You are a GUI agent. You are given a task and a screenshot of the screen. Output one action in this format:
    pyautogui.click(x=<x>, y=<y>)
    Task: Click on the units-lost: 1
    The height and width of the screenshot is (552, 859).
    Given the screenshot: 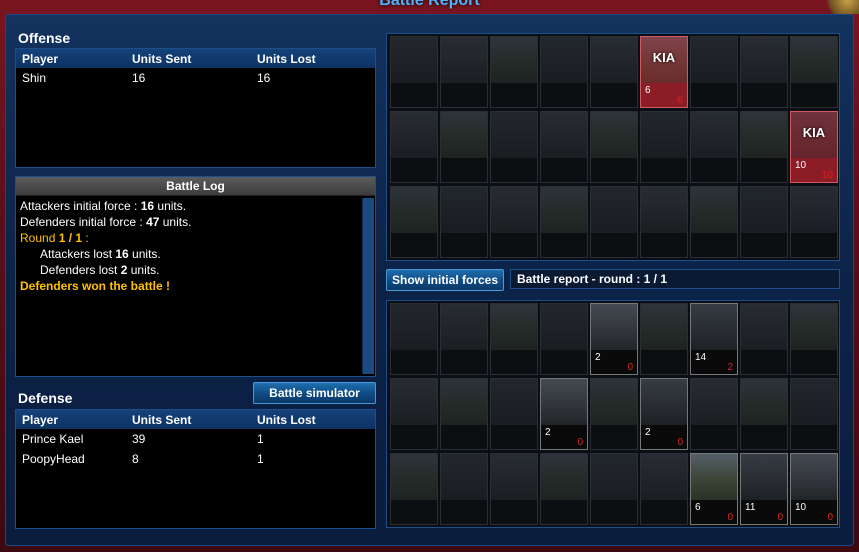 What is the action you would take?
    pyautogui.click(x=260, y=459)
    